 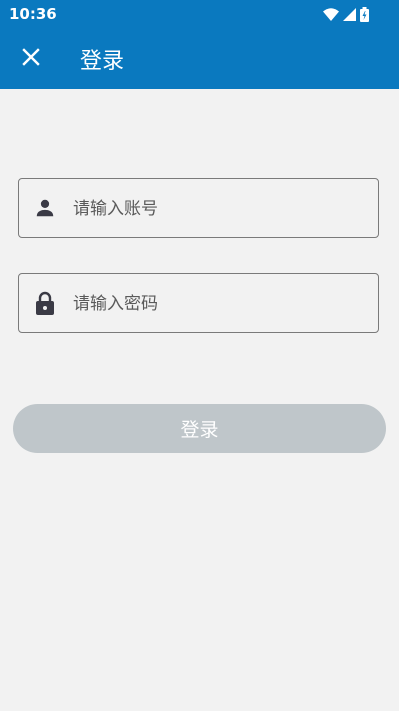 I want to click on wifi-icon, so click(x=331, y=14).